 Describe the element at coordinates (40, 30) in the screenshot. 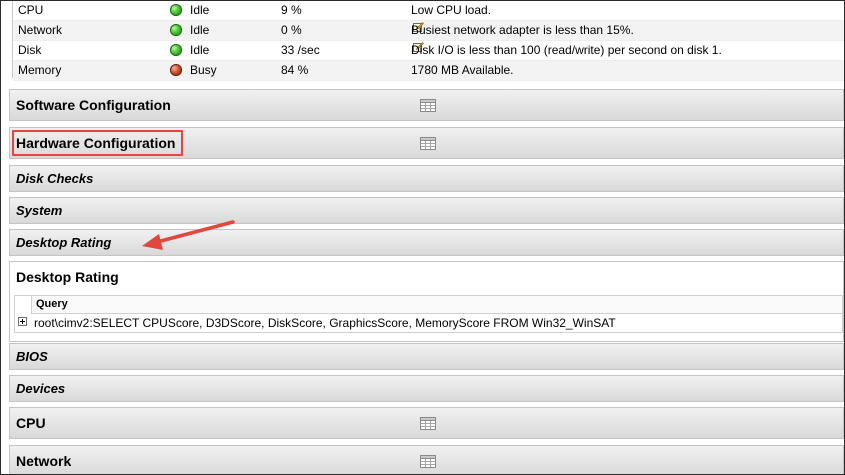

I see `resource-name: Network` at that location.